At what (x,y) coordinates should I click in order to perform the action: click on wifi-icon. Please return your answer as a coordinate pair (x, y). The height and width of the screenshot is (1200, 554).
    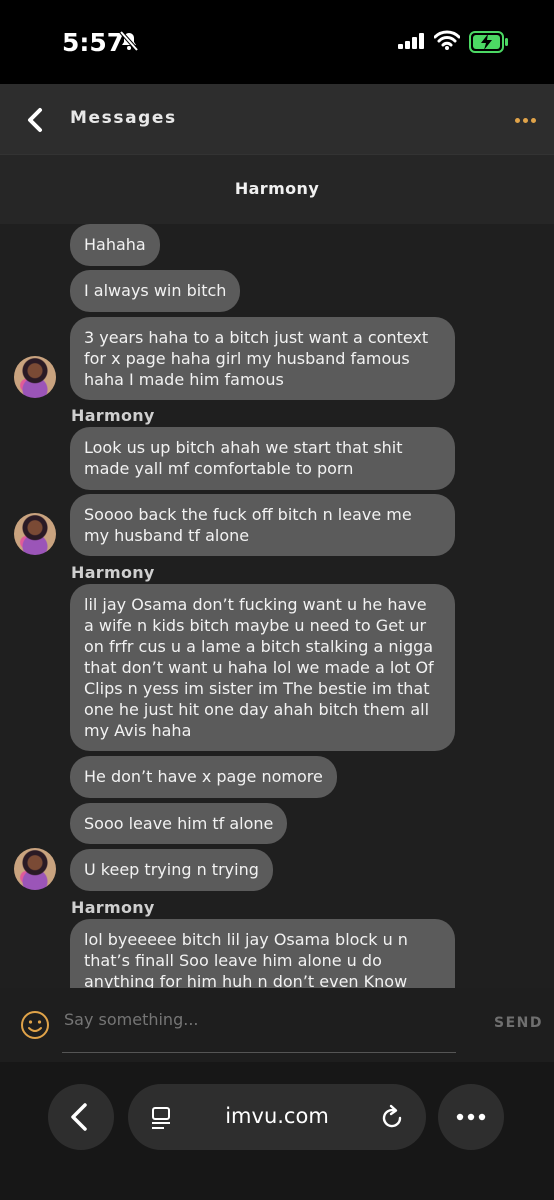
    Looking at the image, I should click on (447, 40).